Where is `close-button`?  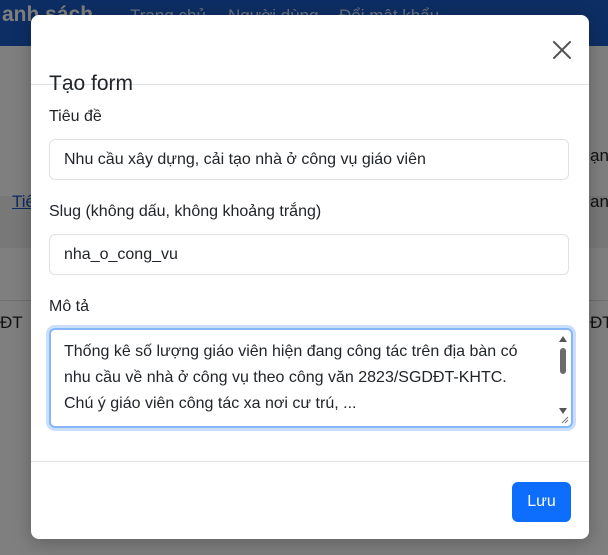
close-button is located at coordinates (562, 50).